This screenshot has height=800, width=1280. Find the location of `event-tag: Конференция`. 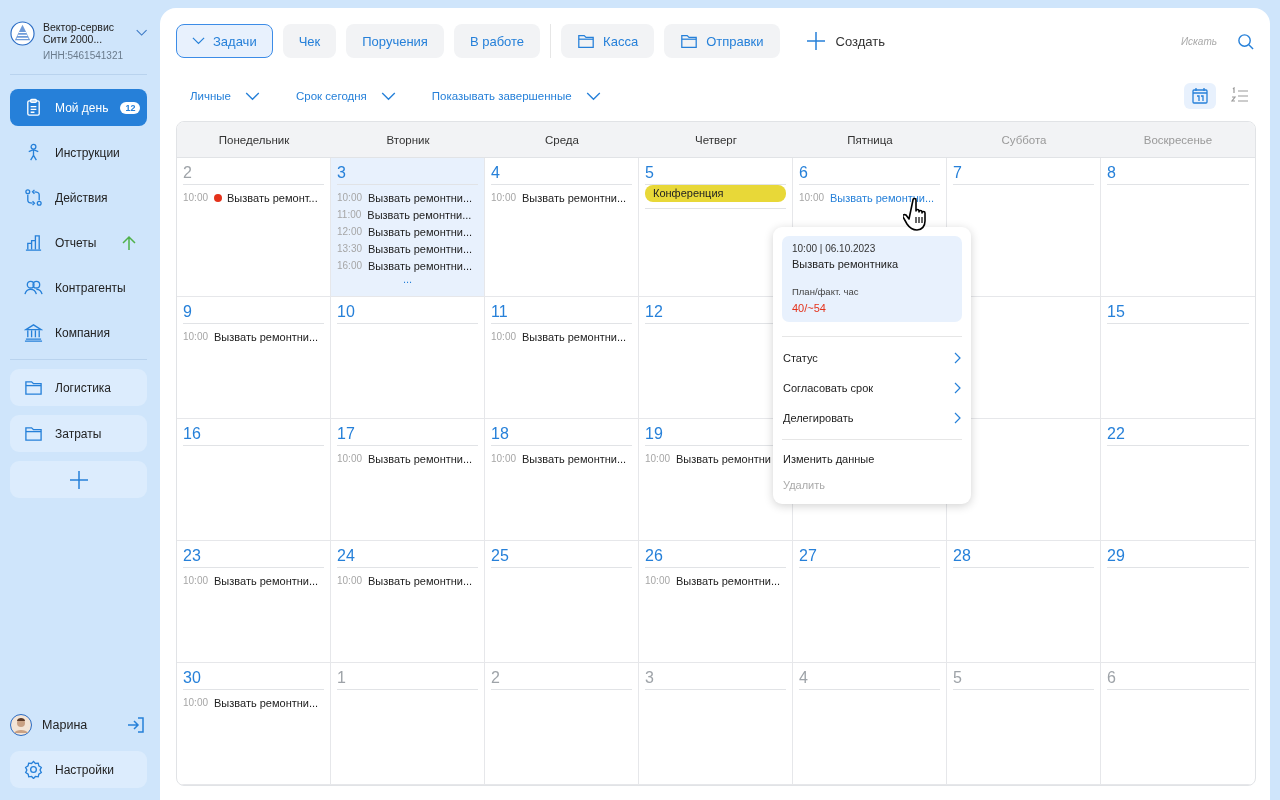

event-tag: Конференция is located at coordinates (715, 193).